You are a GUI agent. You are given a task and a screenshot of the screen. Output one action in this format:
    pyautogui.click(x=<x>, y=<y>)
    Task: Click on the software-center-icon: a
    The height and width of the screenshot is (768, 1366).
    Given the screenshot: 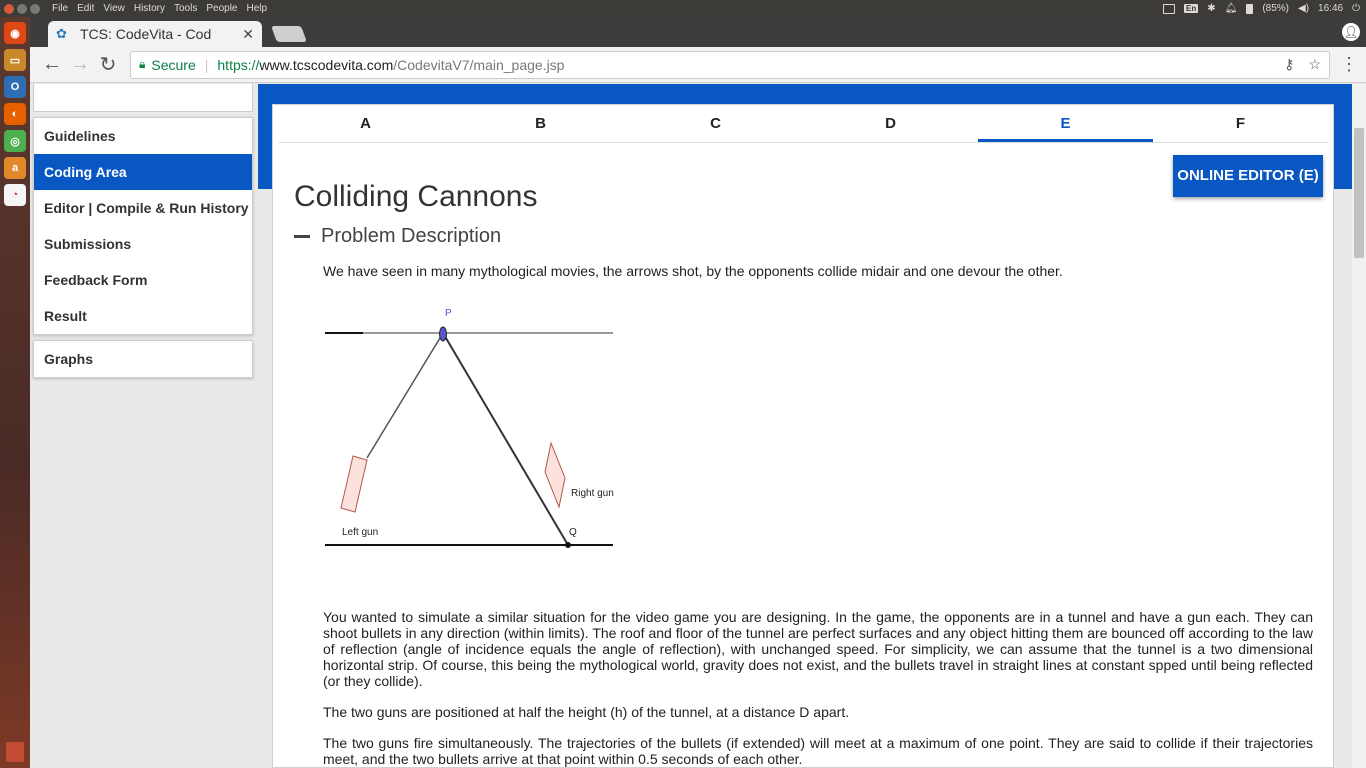 What is the action you would take?
    pyautogui.click(x=15, y=168)
    